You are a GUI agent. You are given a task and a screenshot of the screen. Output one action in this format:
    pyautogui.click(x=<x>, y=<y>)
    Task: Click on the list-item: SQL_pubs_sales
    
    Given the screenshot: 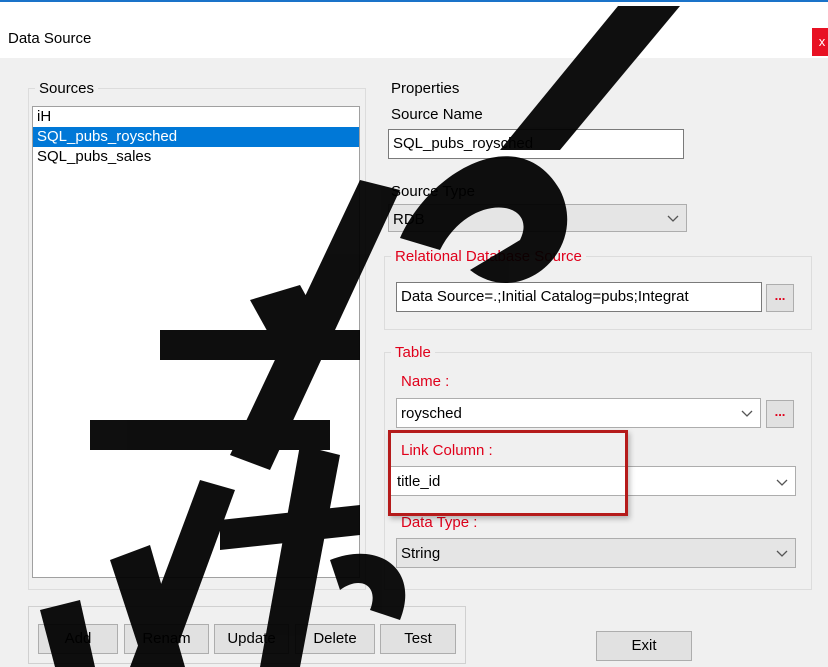 What is the action you would take?
    pyautogui.click(x=196, y=157)
    